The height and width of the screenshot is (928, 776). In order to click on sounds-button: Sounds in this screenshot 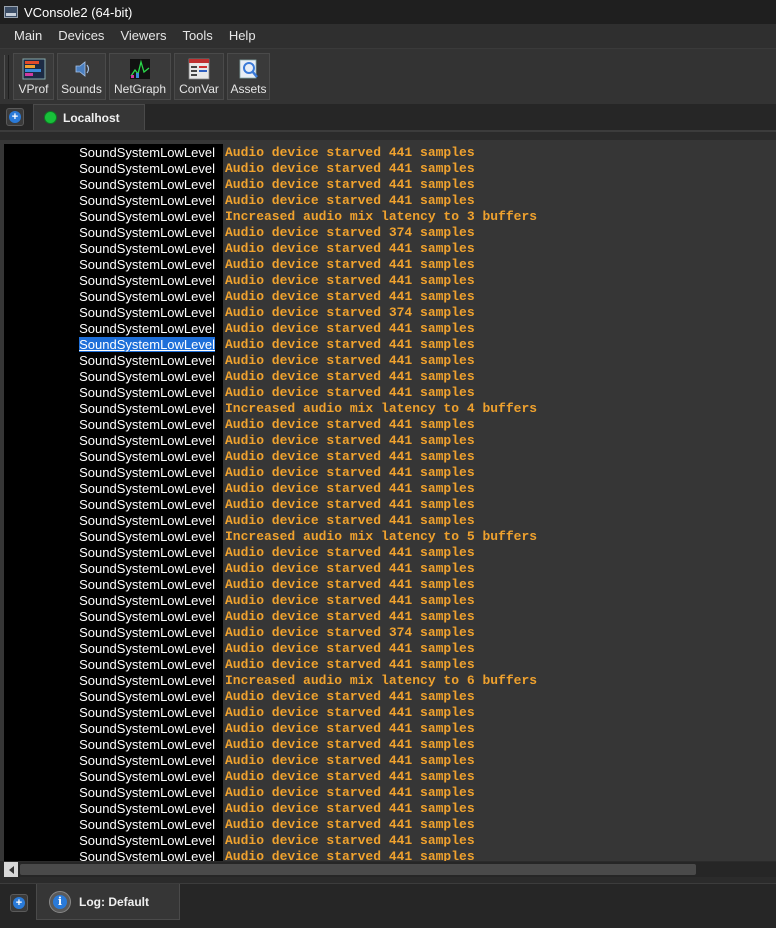, I will do `click(81, 76)`.